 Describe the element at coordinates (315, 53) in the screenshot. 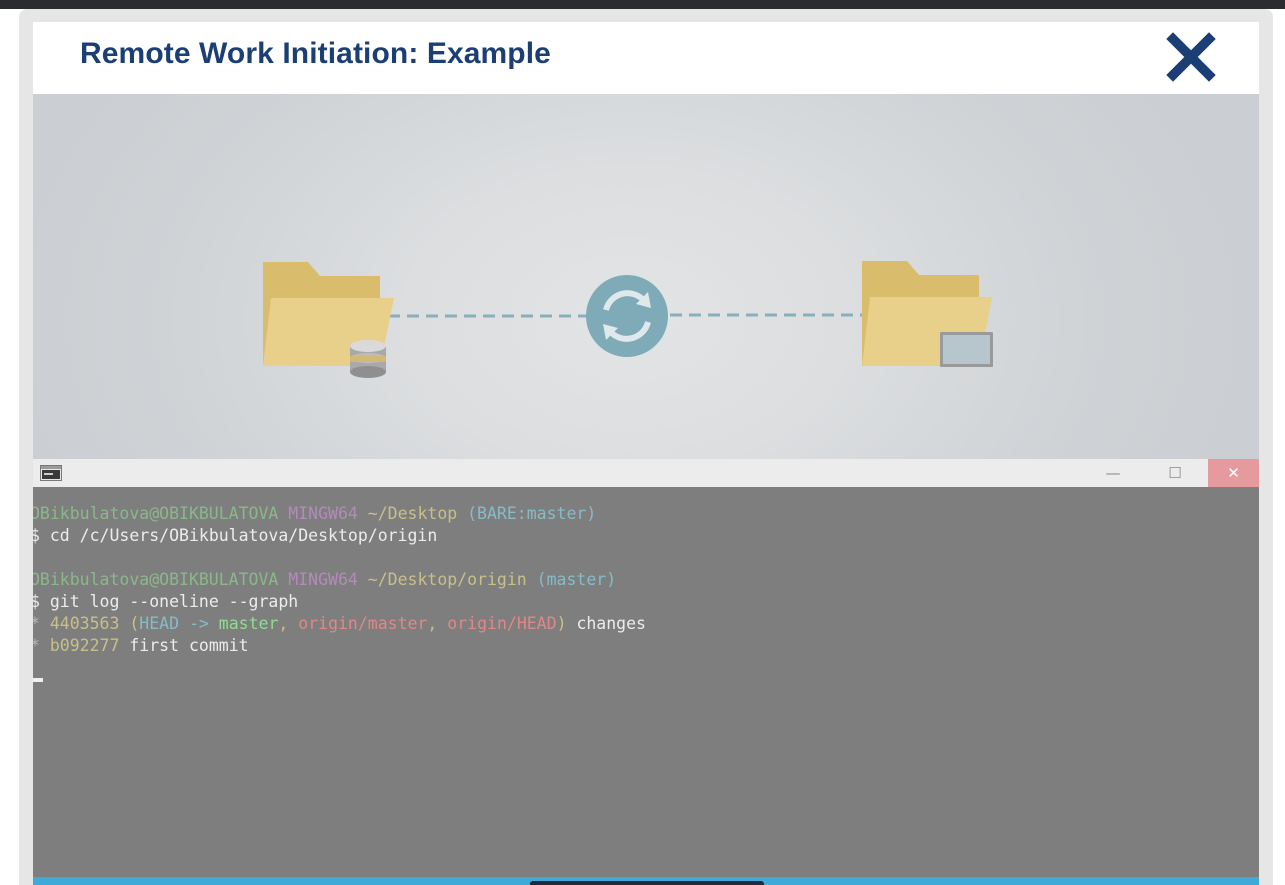

I see `modal-title: Remote Work Initiation: Example` at that location.